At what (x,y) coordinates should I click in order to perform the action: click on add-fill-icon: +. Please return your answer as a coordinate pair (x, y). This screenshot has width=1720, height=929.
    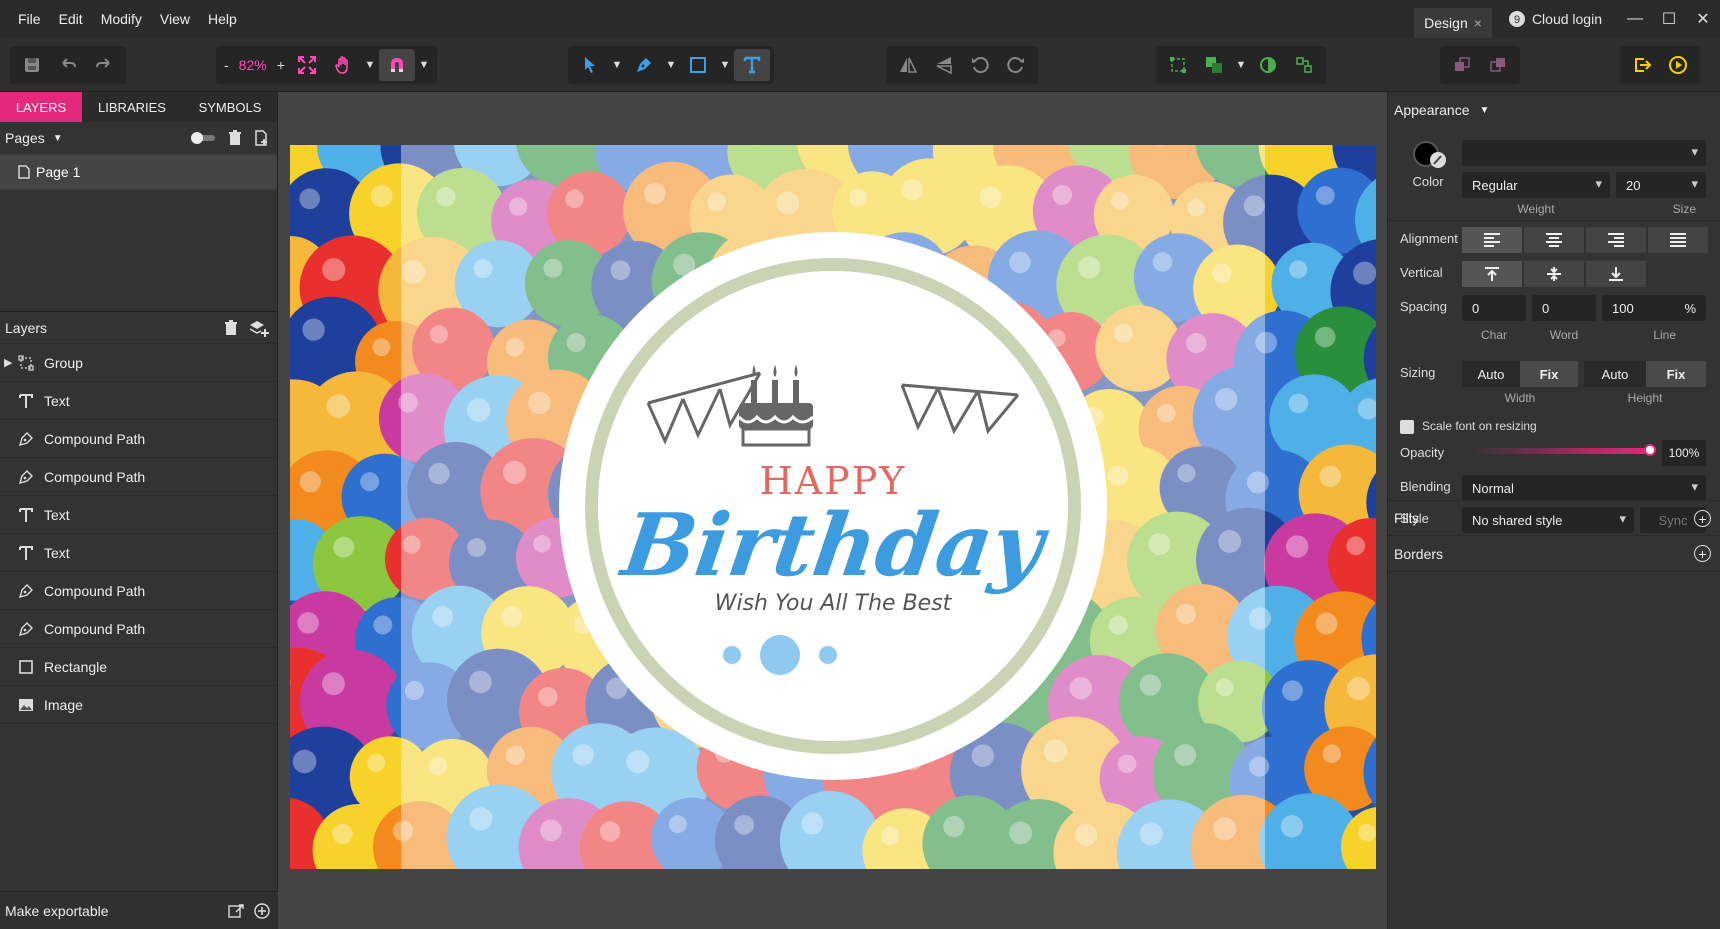
    Looking at the image, I should click on (1702, 518).